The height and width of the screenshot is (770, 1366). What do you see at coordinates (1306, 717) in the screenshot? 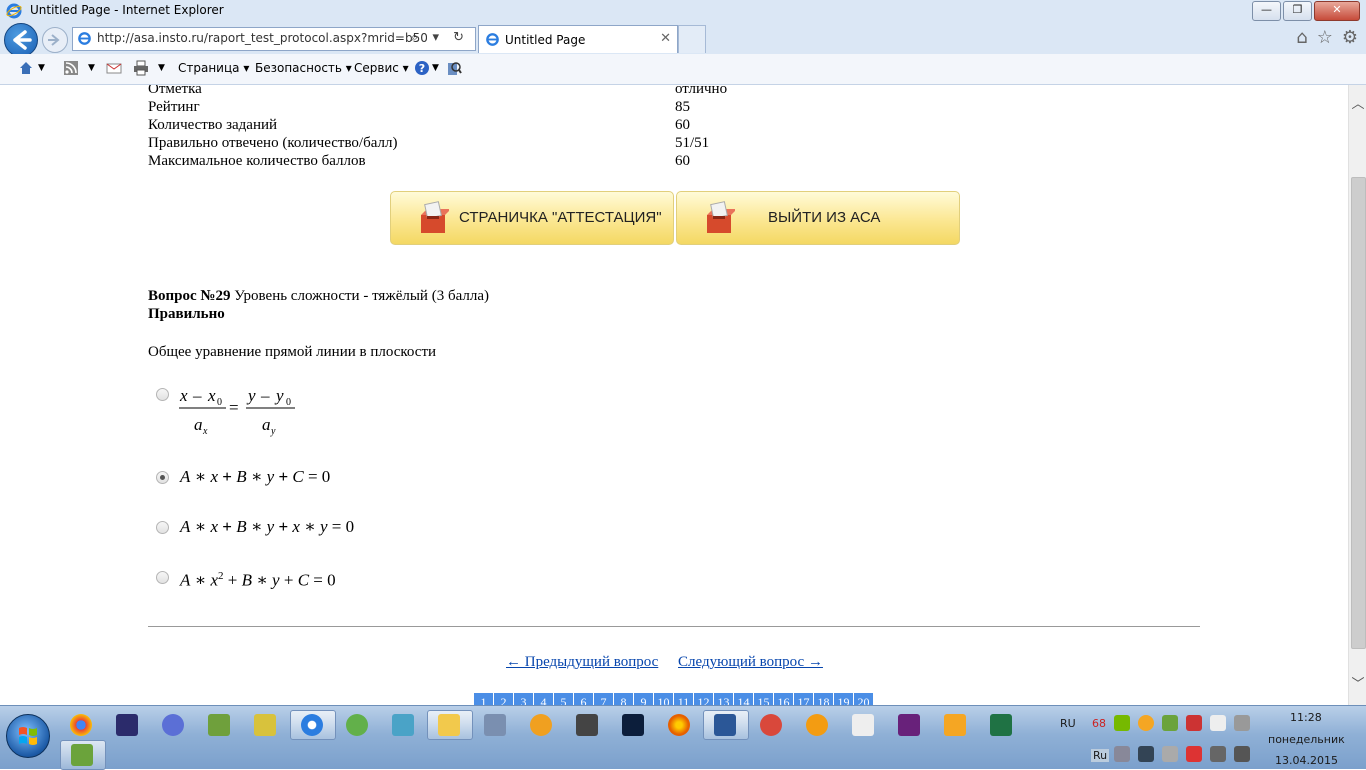
I see `clock-time: 11:28` at bounding box center [1306, 717].